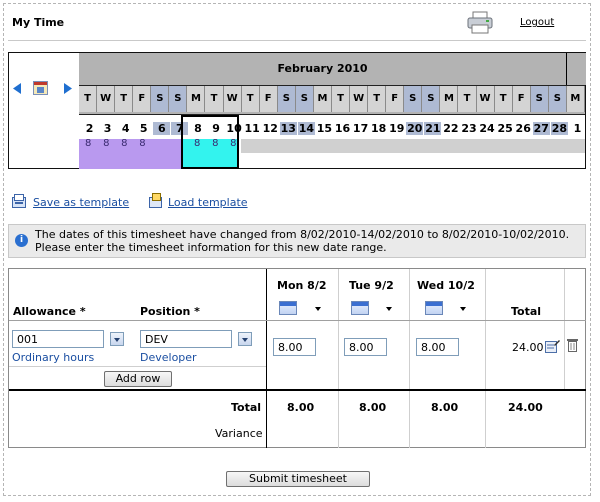  I want to click on add-row-button: Add row, so click(138, 379).